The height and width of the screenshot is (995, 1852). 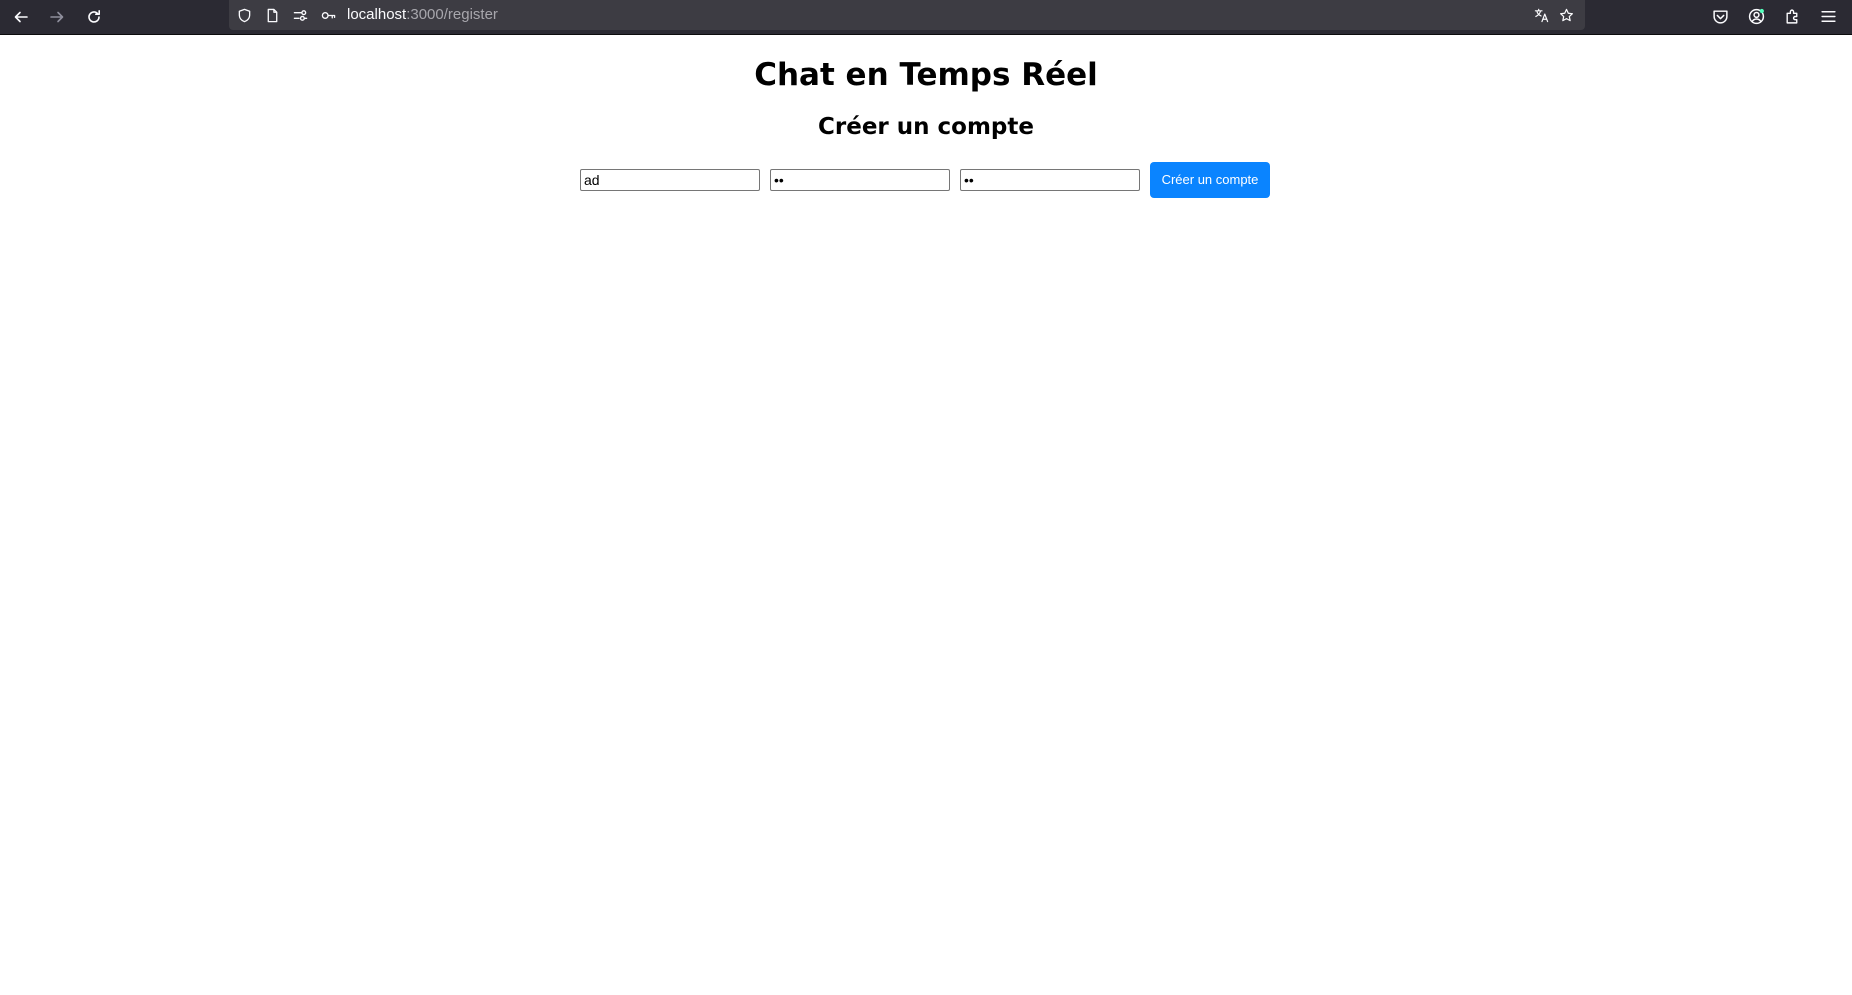 What do you see at coordinates (926, 127) in the screenshot?
I see `page-subtitle: Créer un compte` at bounding box center [926, 127].